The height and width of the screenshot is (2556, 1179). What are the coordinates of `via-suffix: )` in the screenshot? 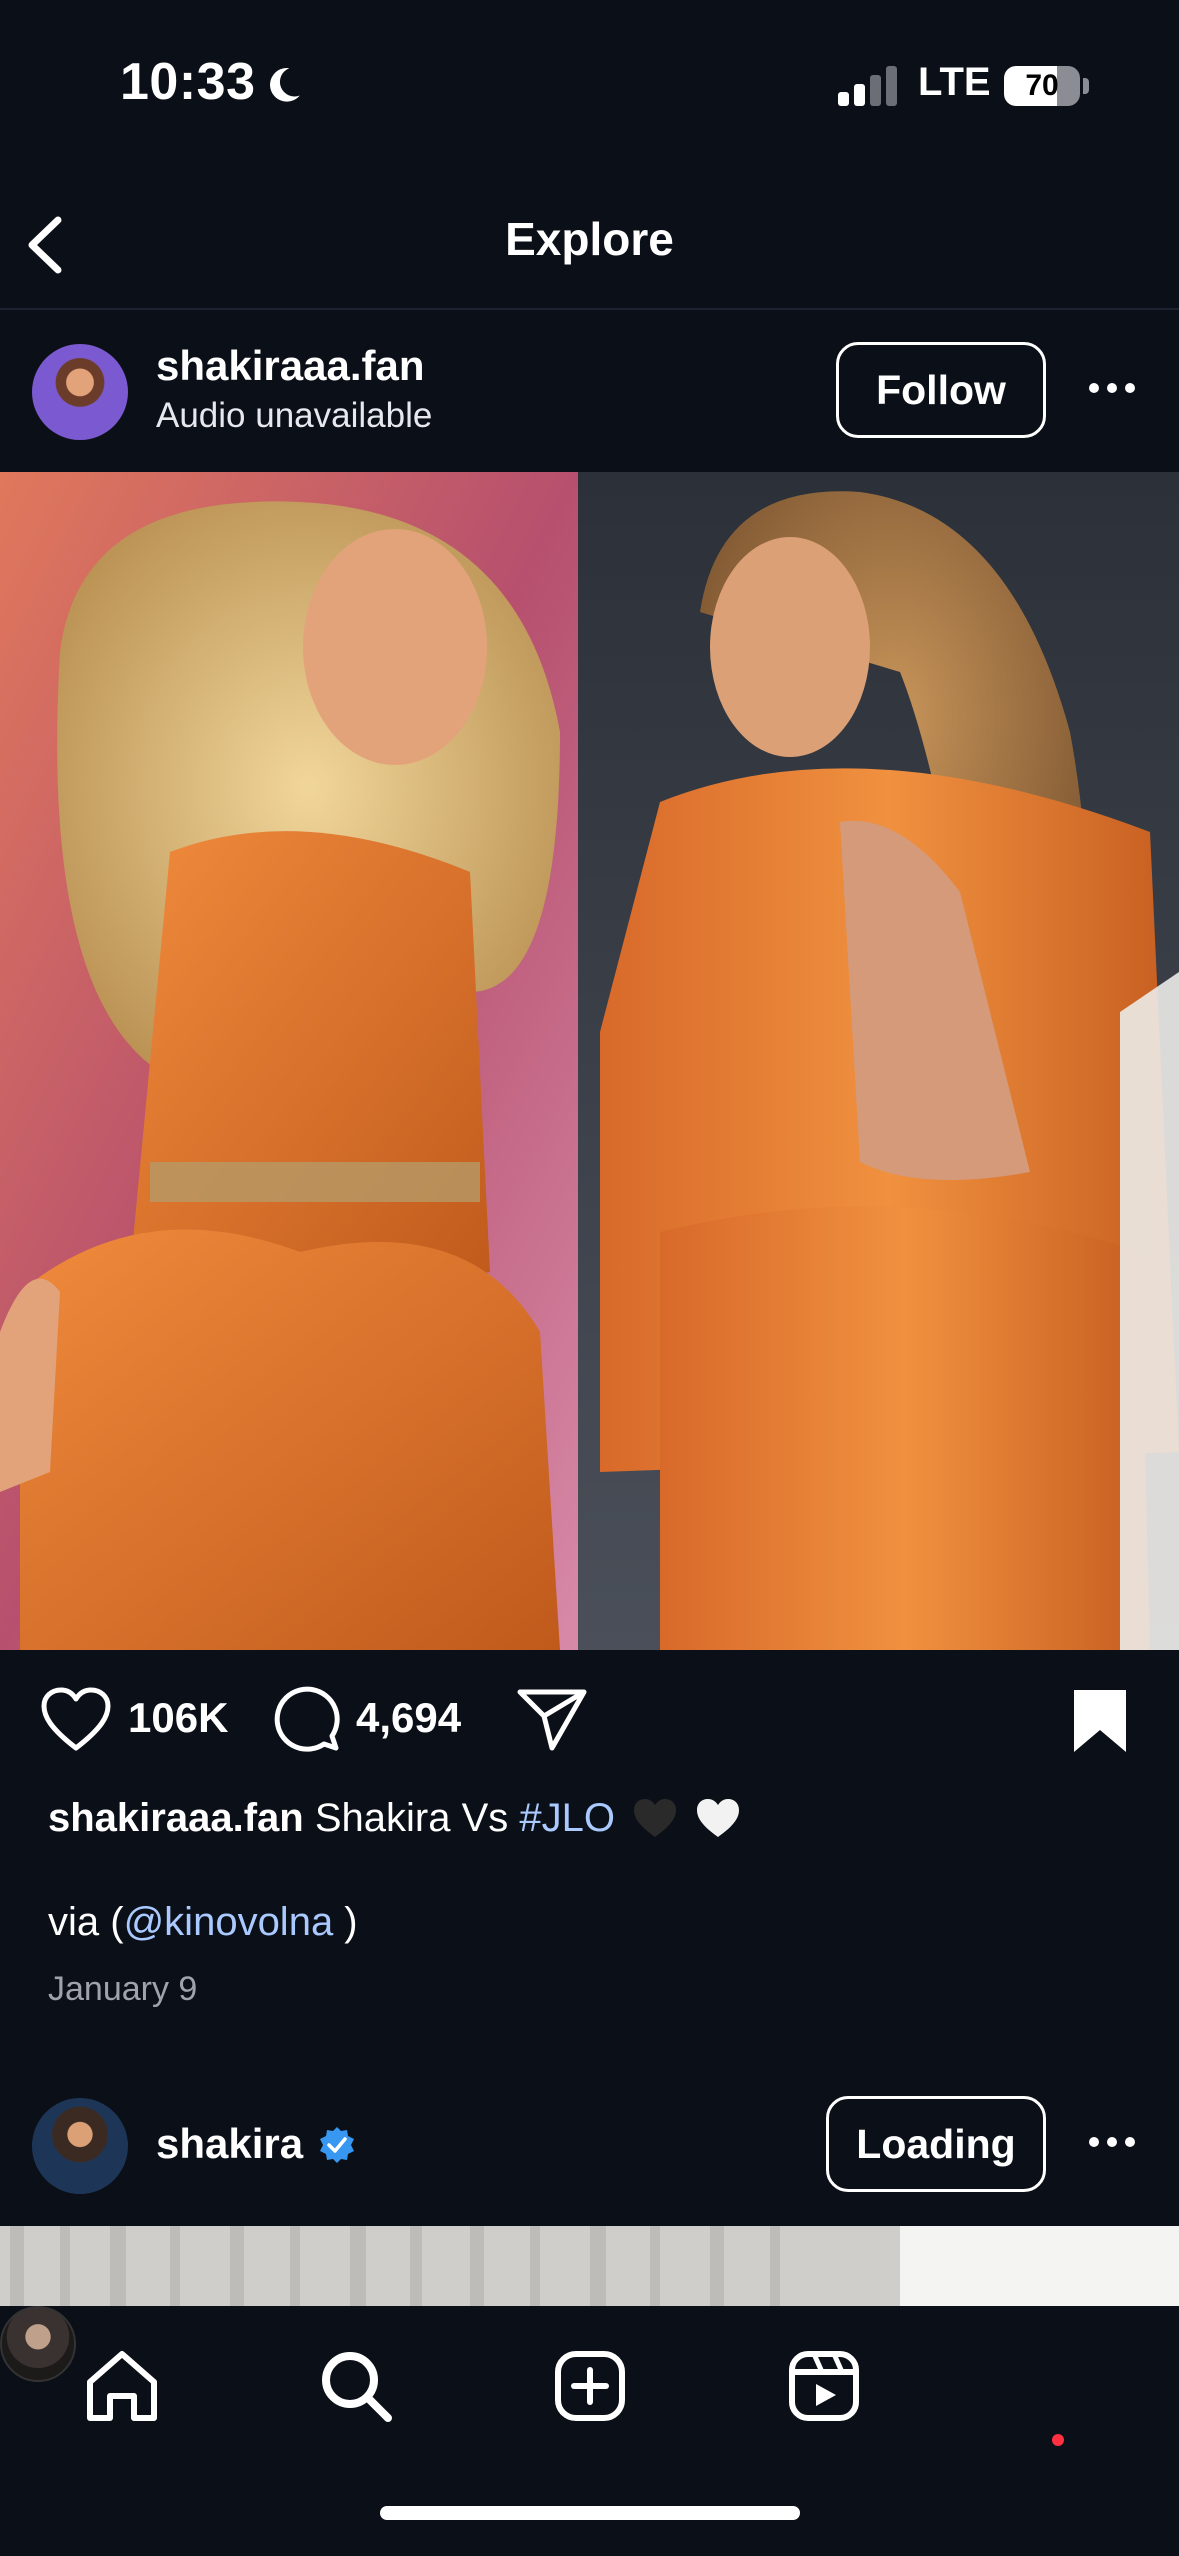 It's located at (345, 1922).